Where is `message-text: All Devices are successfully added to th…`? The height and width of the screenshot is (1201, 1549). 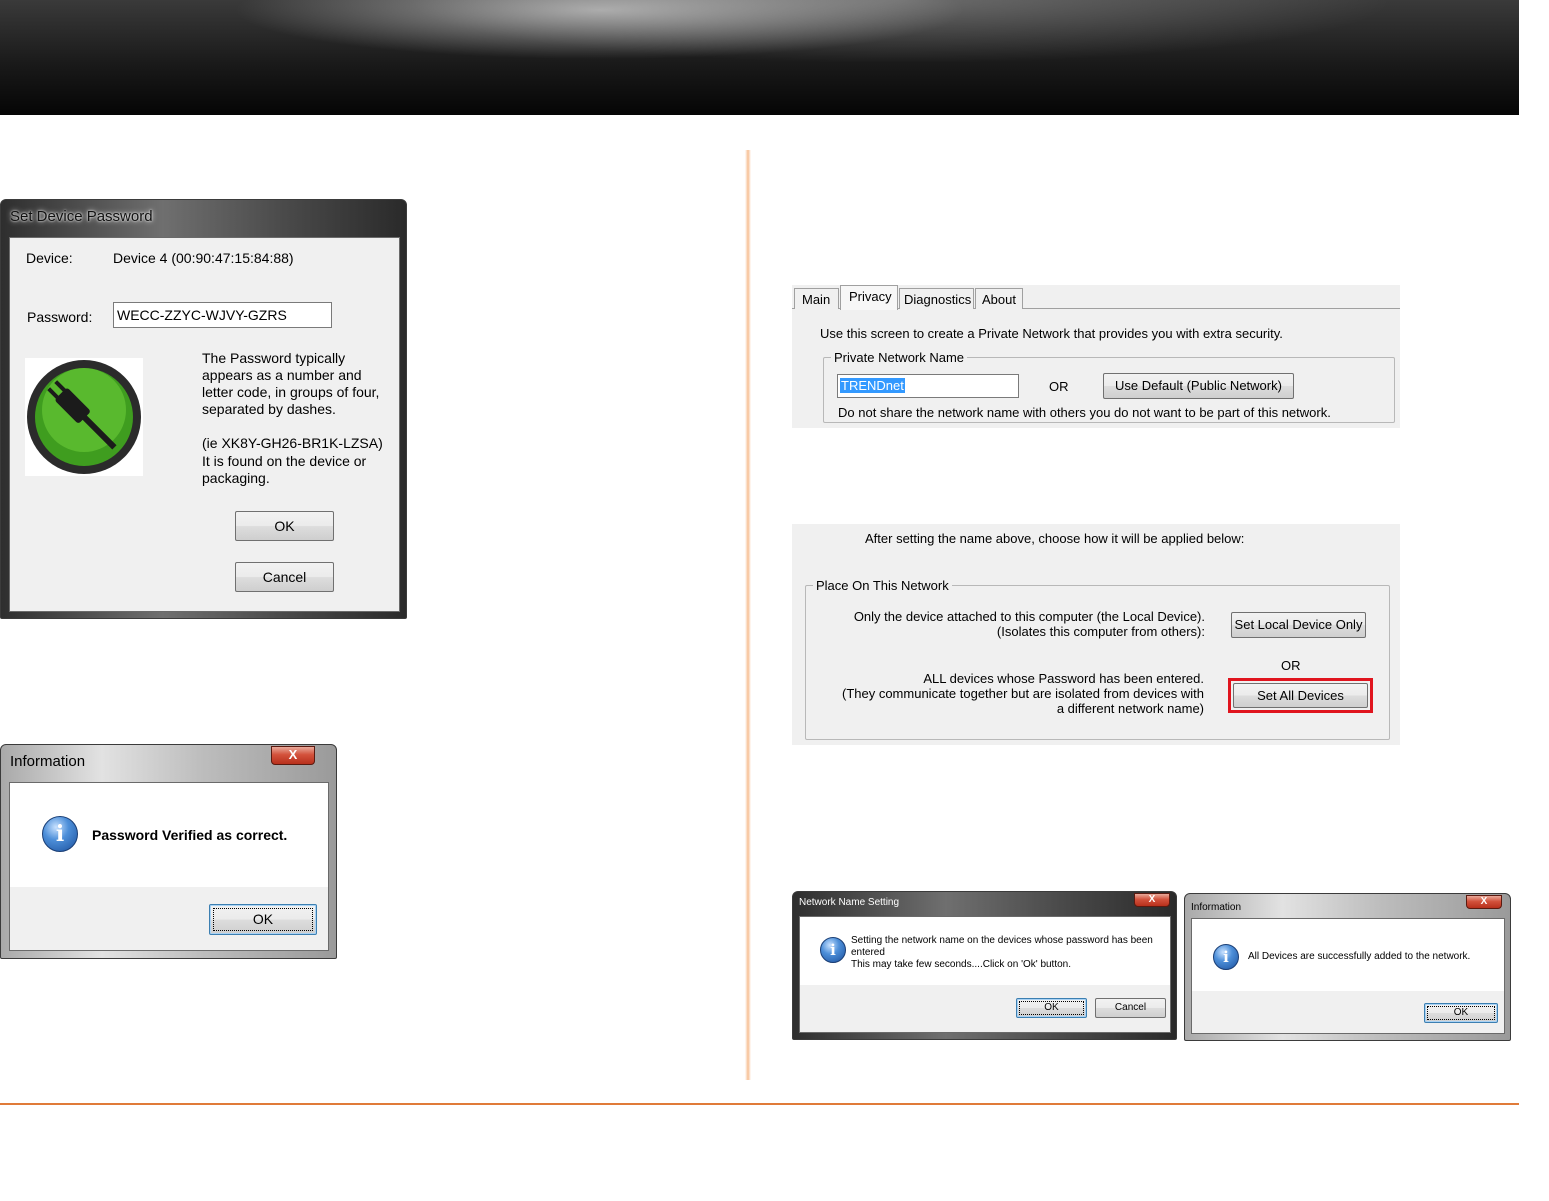 message-text: All Devices are successfully added to th… is located at coordinates (1359, 956).